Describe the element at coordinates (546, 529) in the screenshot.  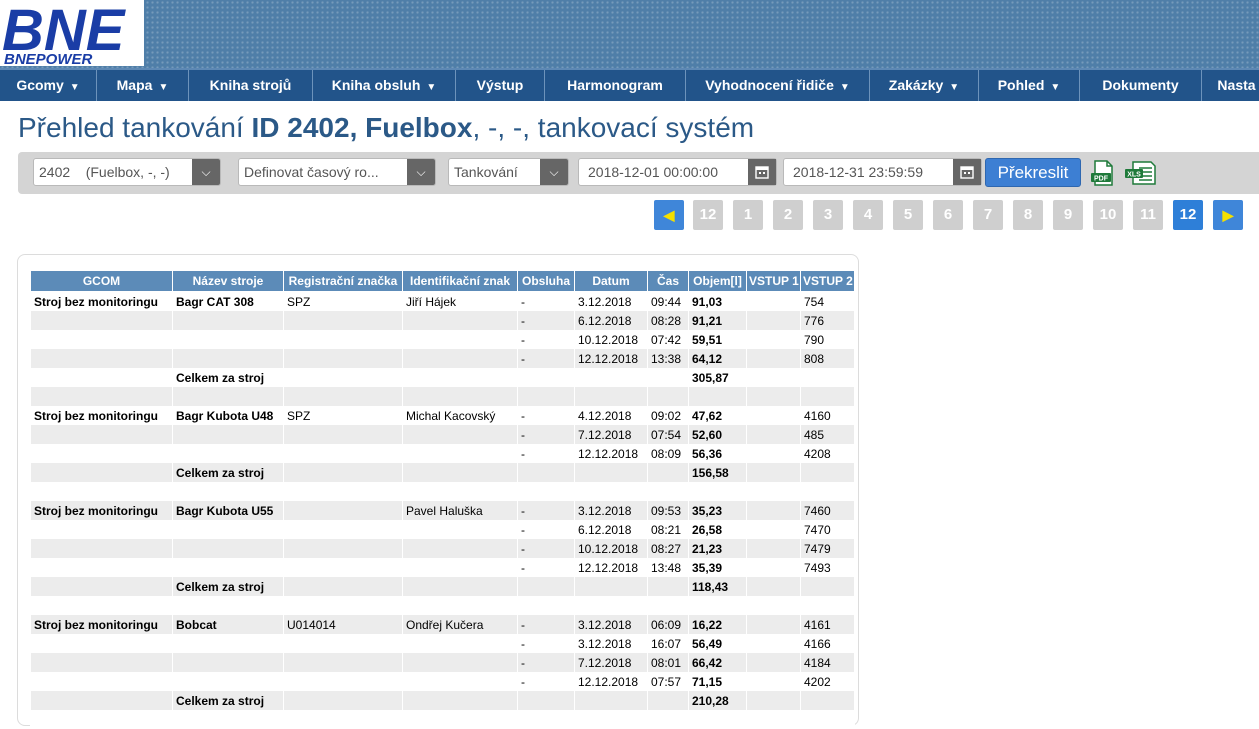
I see `table-cell: -` at that location.